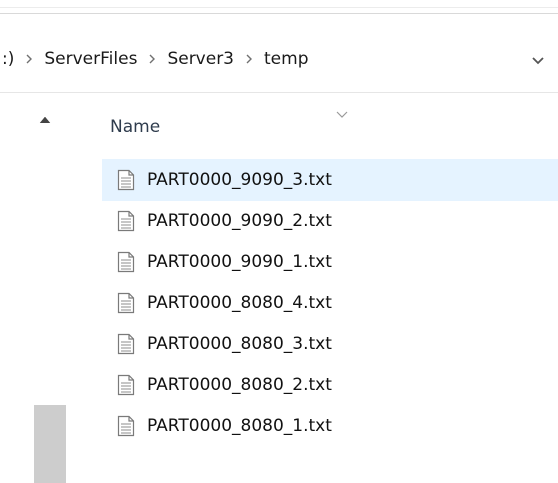 The image size is (558, 483). I want to click on file-row: PART0000_9090_1.txt, so click(330, 262).